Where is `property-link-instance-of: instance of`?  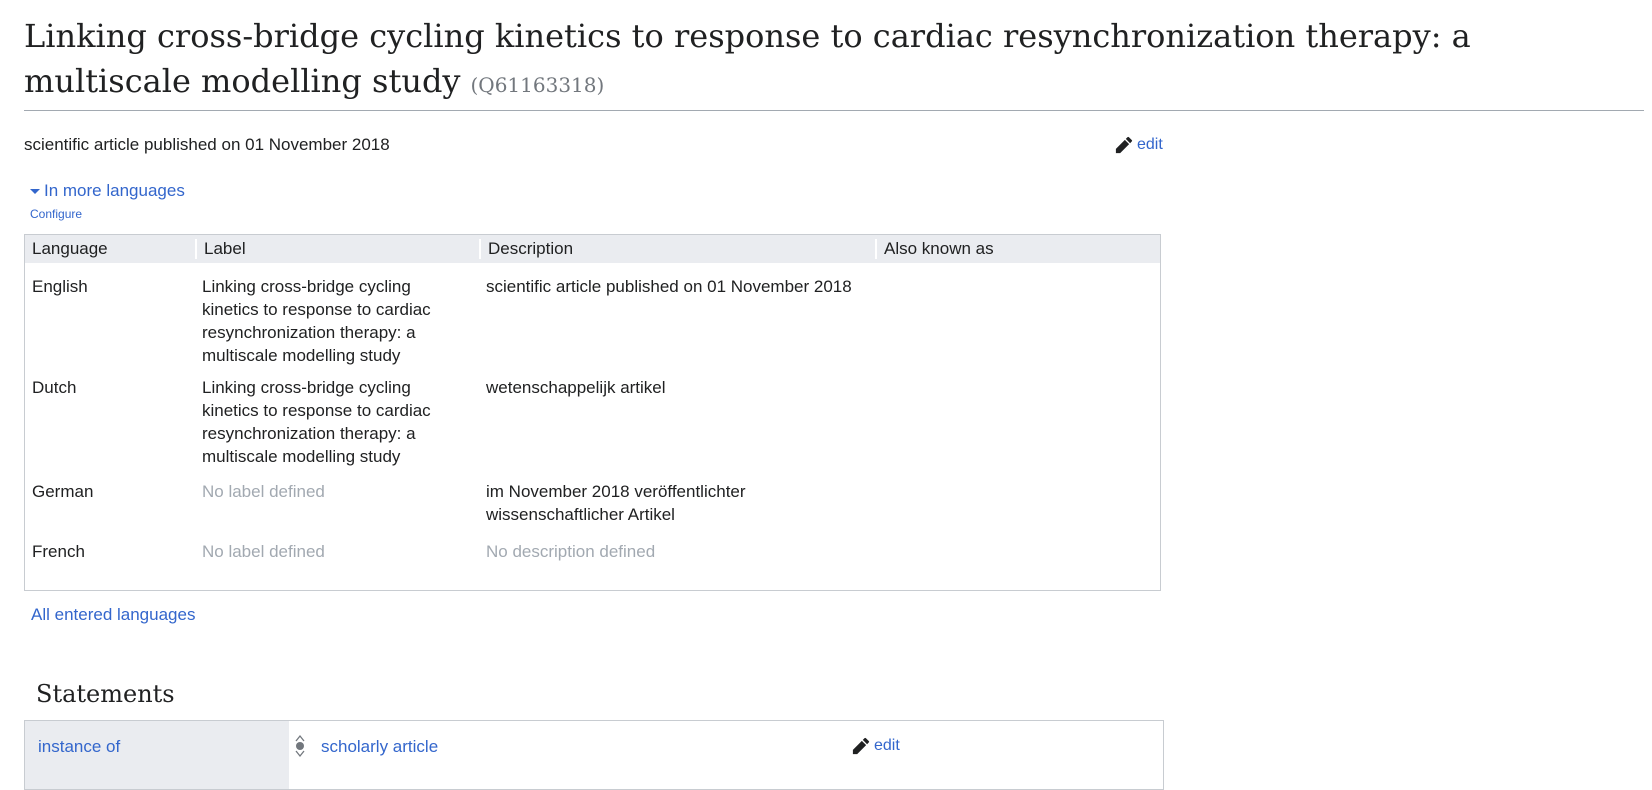 property-link-instance-of: instance of is located at coordinates (79, 747).